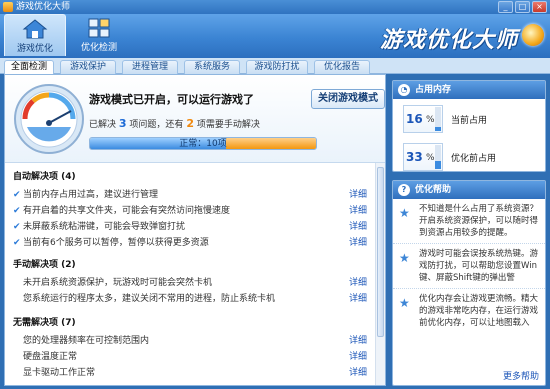  Describe the element at coordinates (171, 99) in the screenshot. I see `status-title: 游戏模式已开启，可以运行游戏了` at that location.